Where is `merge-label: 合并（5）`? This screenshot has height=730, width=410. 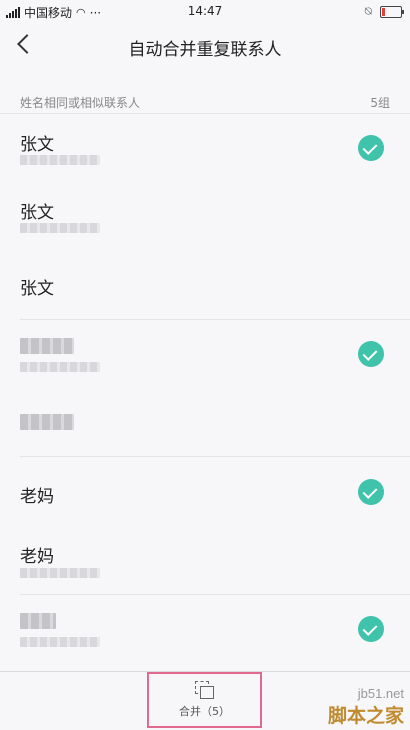 merge-label: 合并（5） is located at coordinates (204, 711).